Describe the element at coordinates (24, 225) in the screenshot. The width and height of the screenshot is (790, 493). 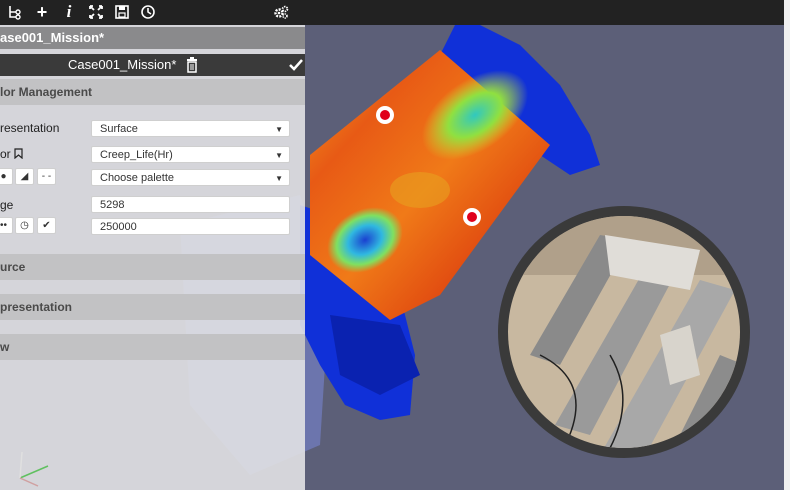
I see `clock-icon: ◷` at that location.